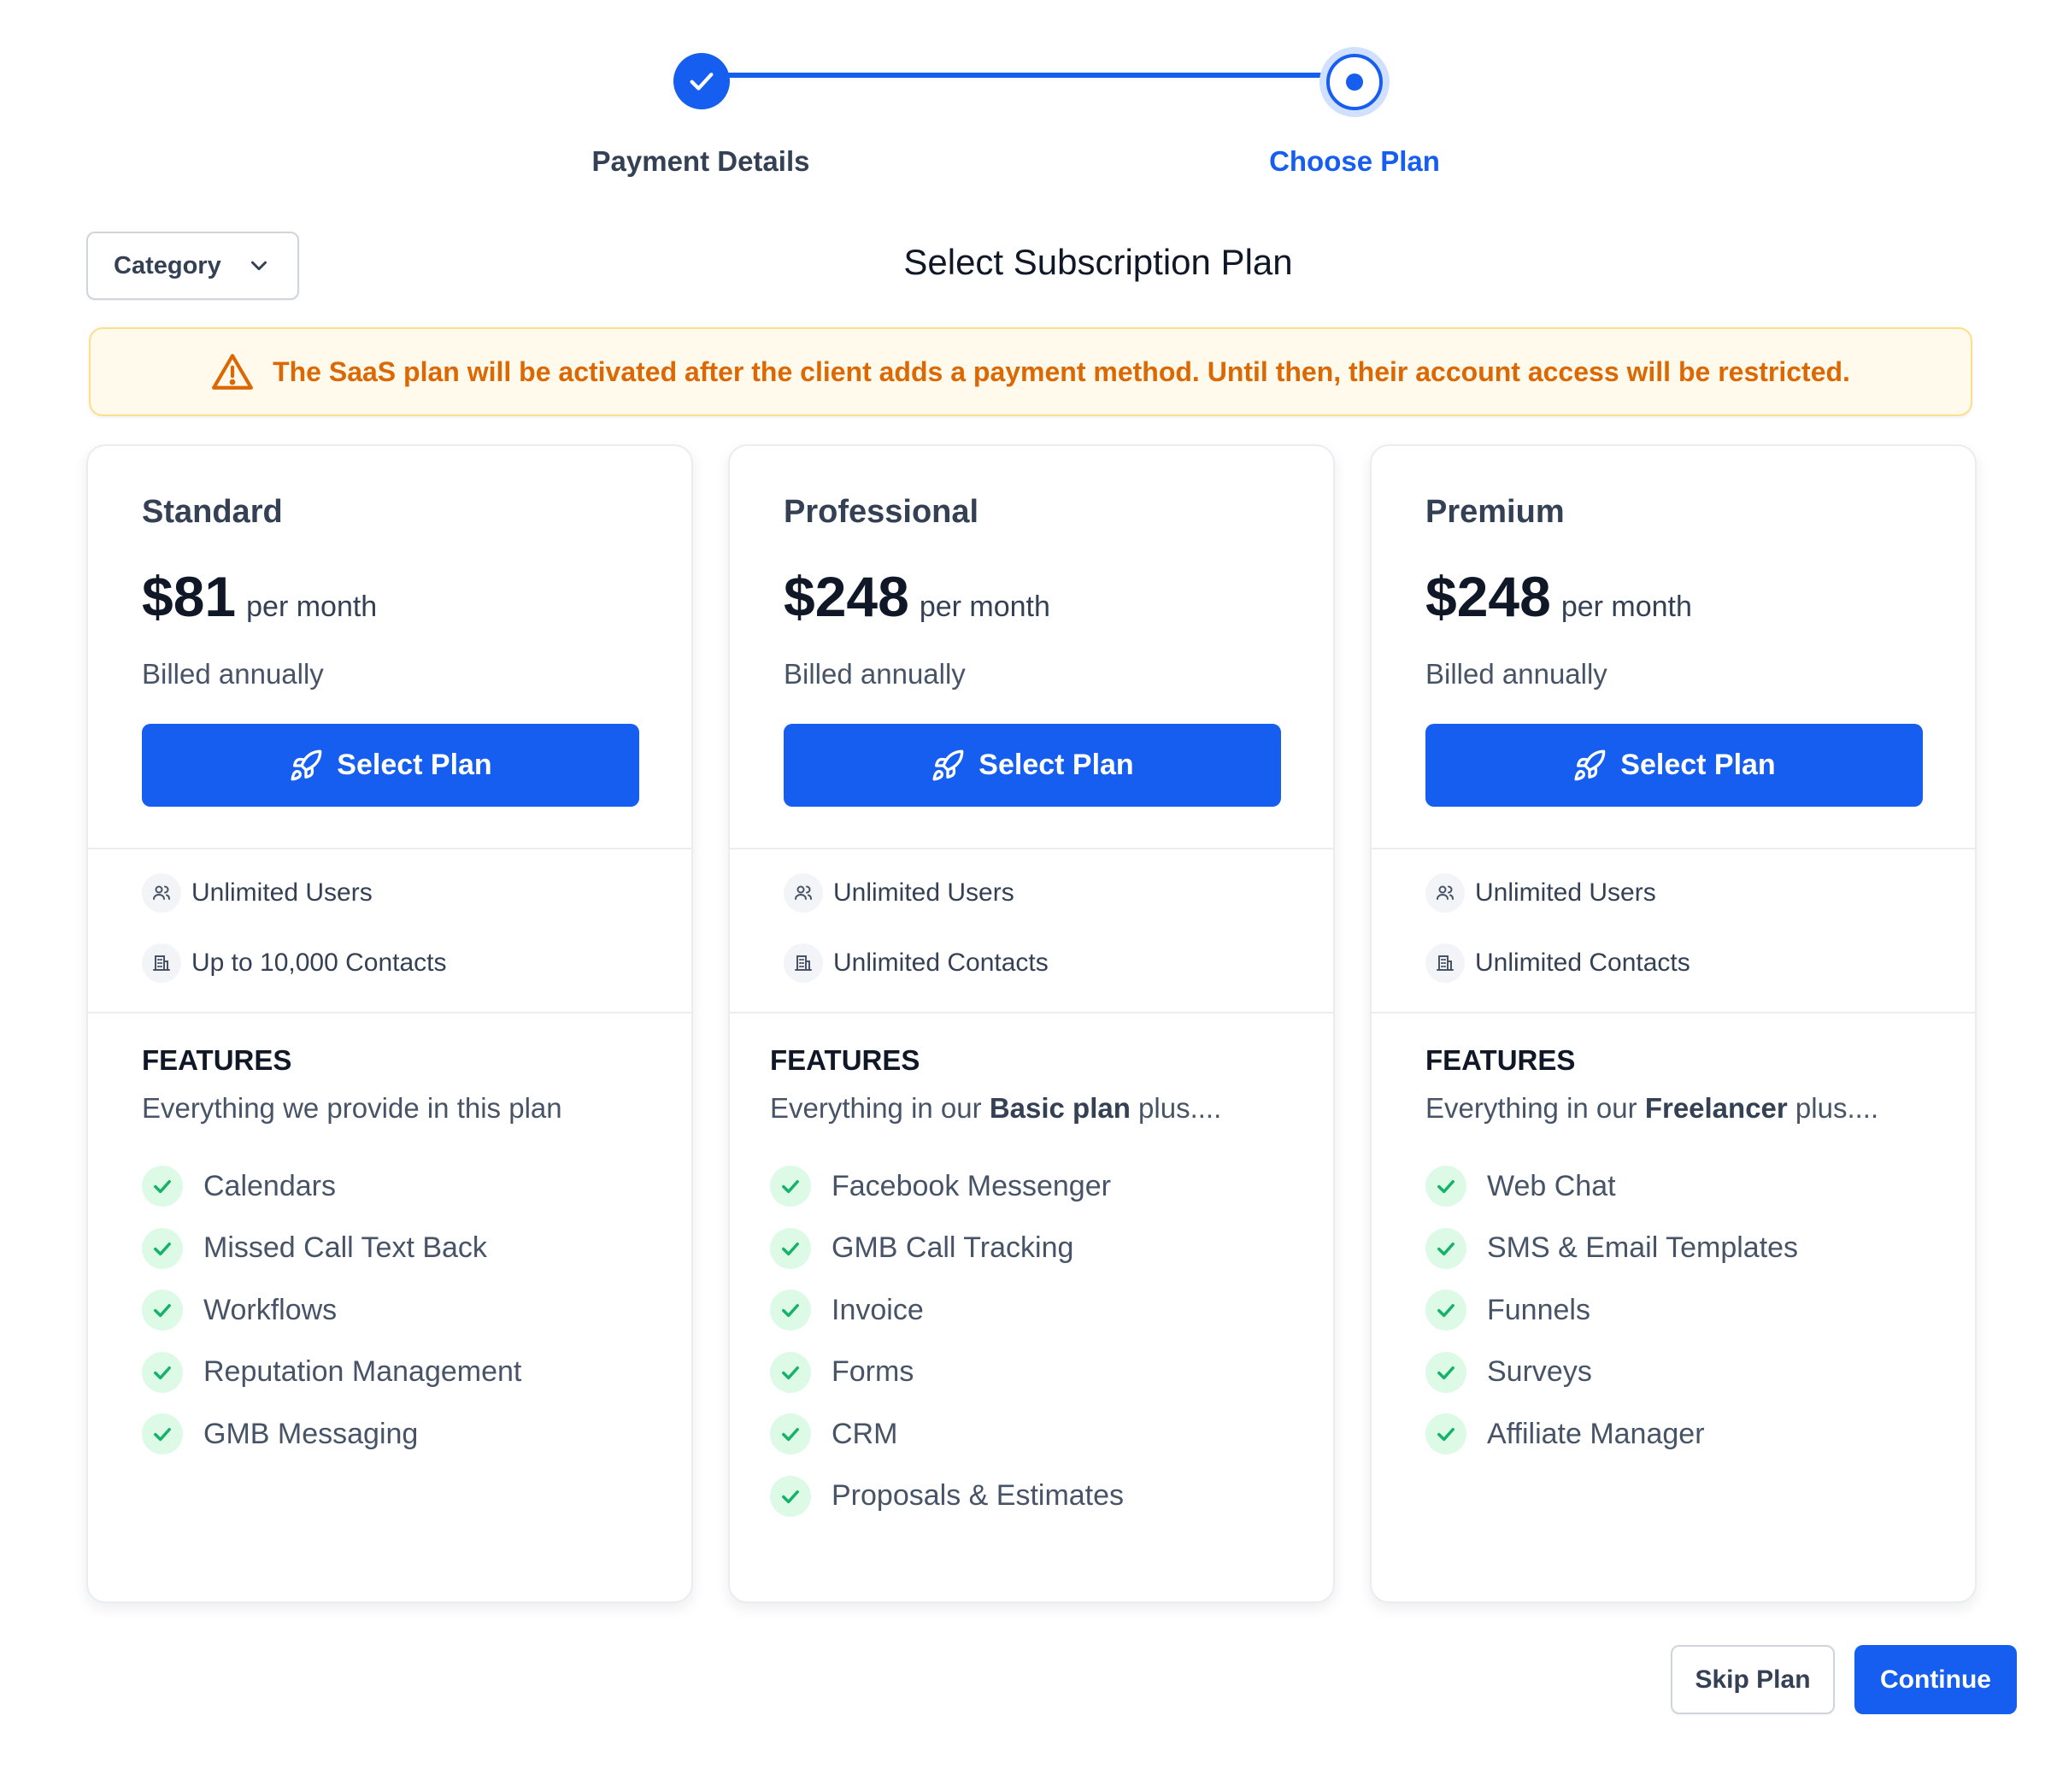 This screenshot has height=1792, width=2051. What do you see at coordinates (331, 1373) in the screenshot?
I see `feature-item: Reputation Management` at bounding box center [331, 1373].